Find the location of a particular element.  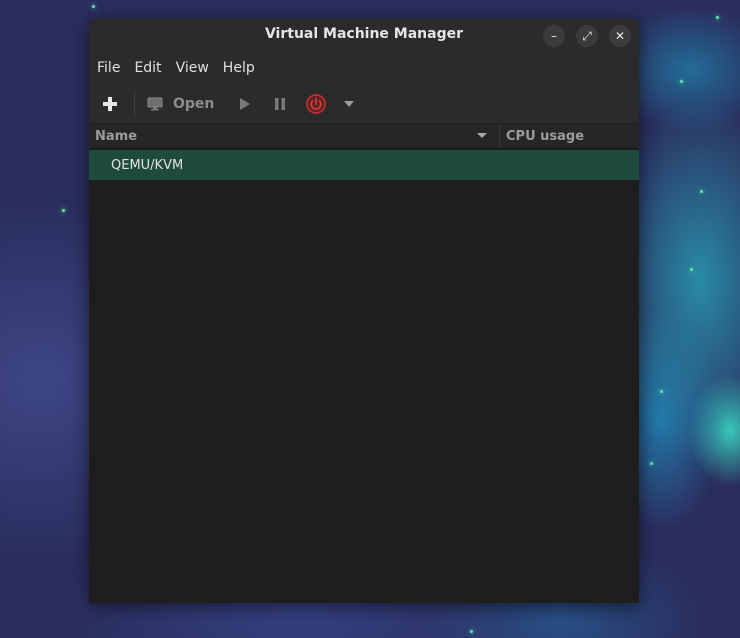

column-header-cpu: CPU usage is located at coordinates (569, 136).